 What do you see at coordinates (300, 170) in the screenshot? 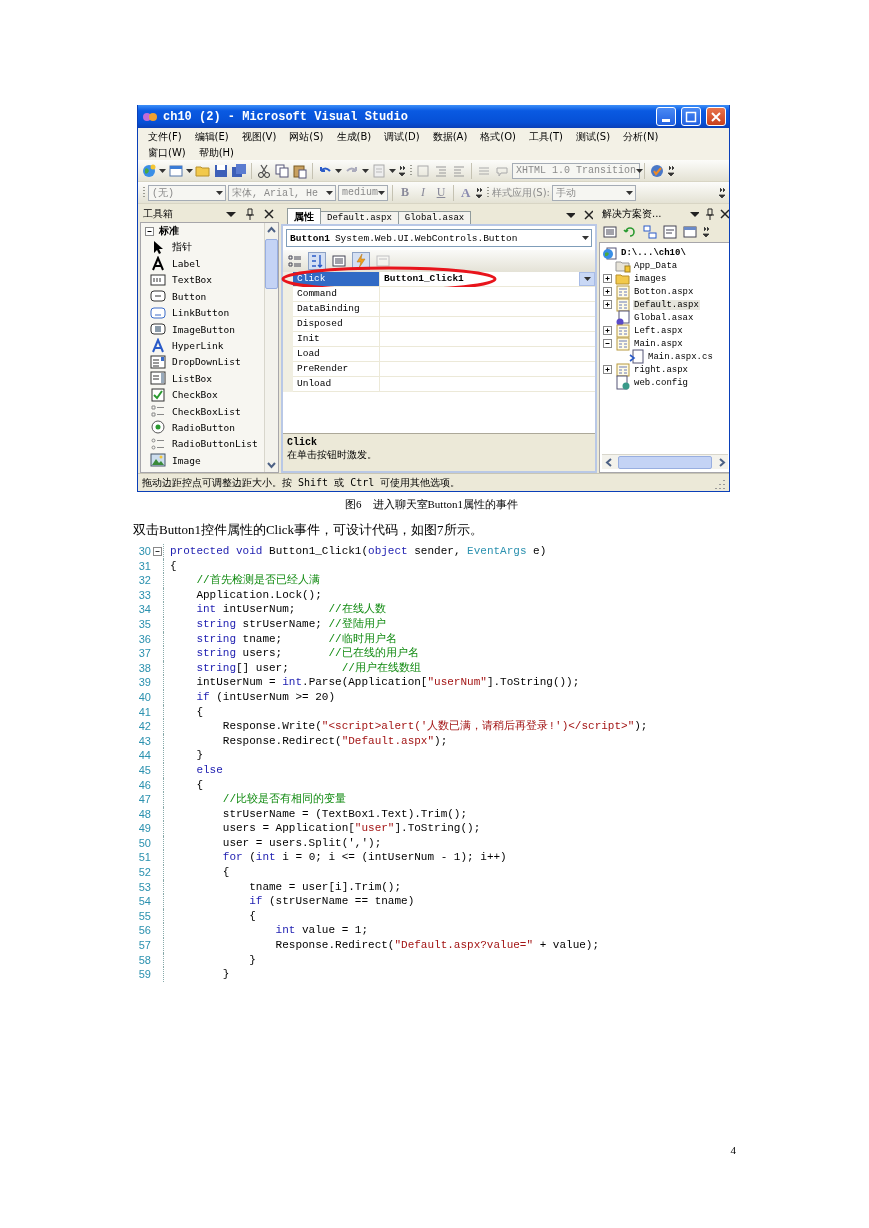
I see `paste-icon` at bounding box center [300, 170].